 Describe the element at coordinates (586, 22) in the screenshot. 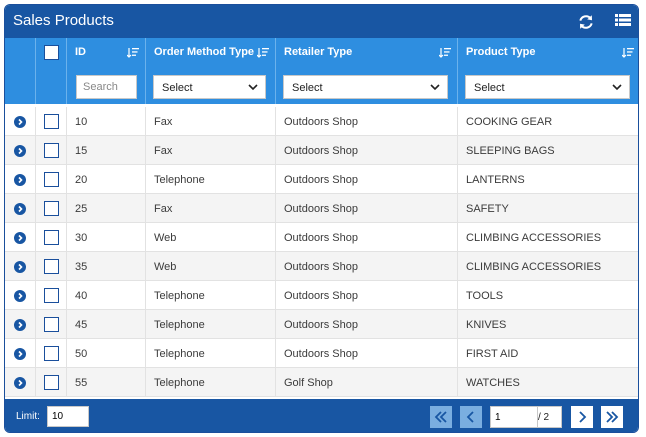

I see `refresh-icon` at that location.